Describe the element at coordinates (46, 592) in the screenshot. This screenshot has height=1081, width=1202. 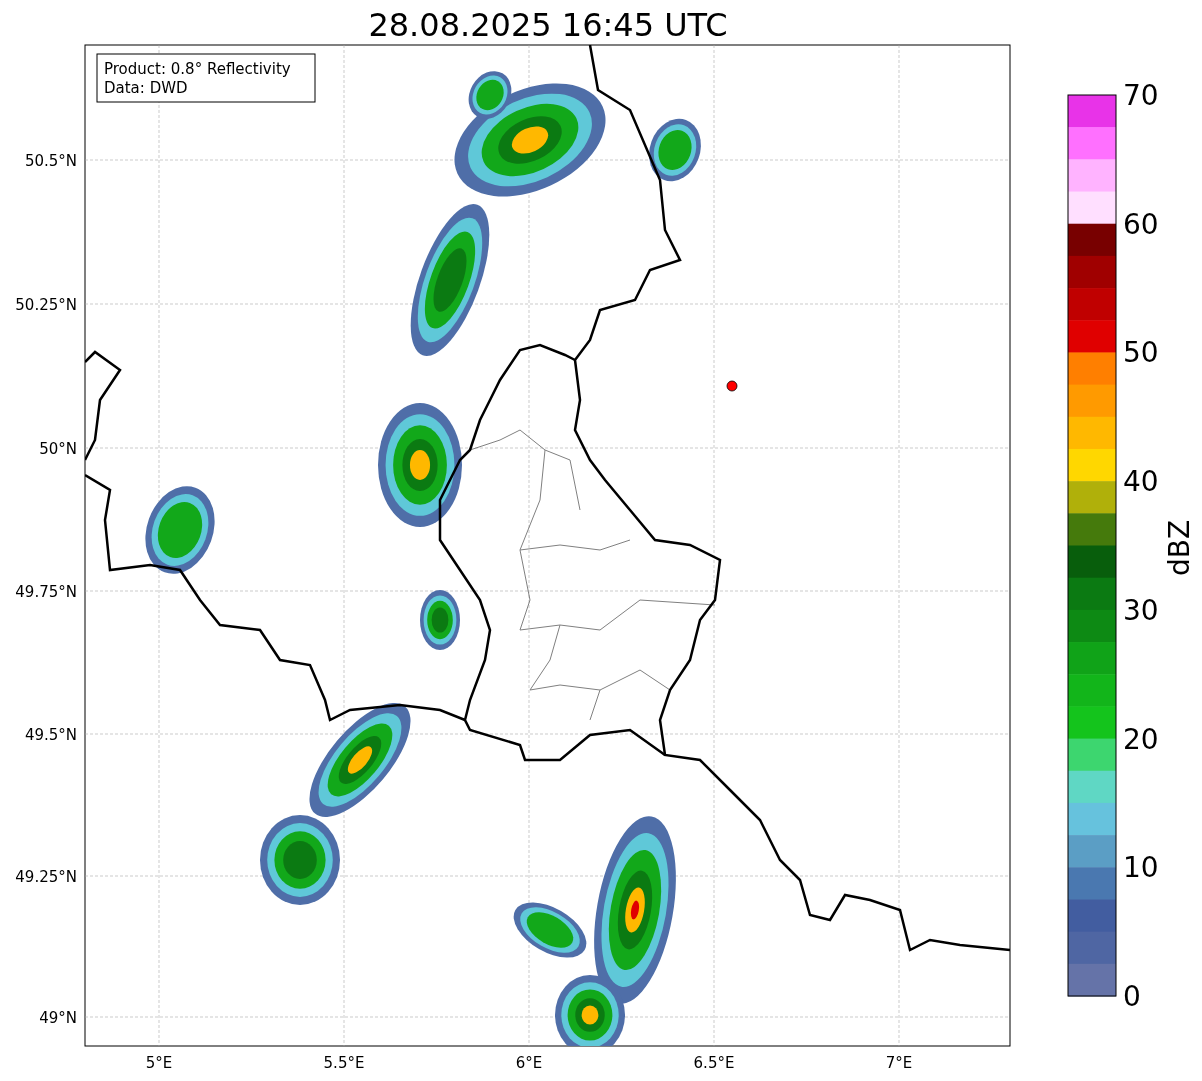
I see `latitude-label: 49.75°N` at that location.